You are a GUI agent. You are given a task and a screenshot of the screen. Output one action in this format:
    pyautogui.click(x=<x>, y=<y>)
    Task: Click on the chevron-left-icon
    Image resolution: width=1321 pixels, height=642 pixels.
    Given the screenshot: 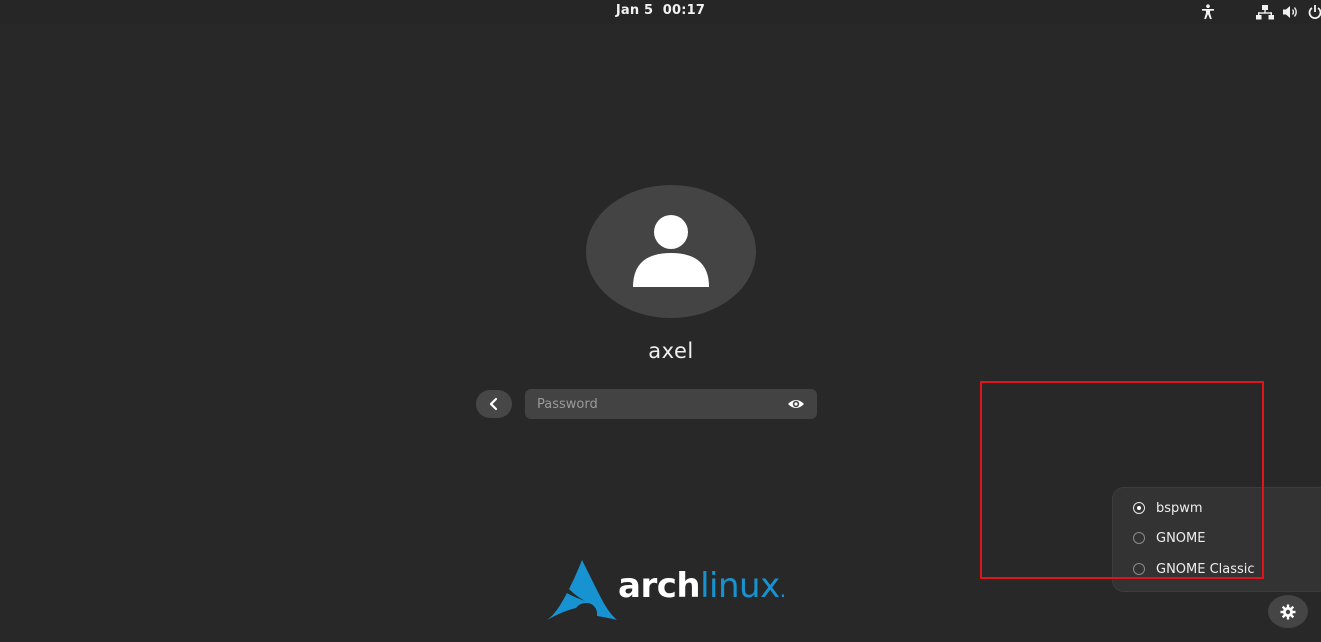 What is the action you would take?
    pyautogui.click(x=493, y=404)
    